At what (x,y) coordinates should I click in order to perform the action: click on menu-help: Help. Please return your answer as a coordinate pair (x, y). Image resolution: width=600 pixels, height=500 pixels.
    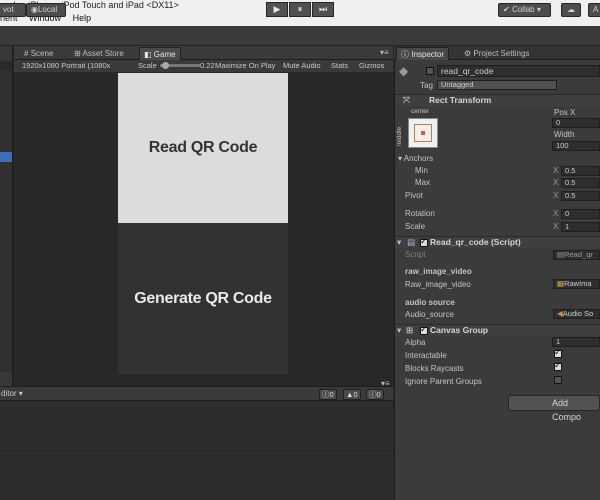
    Looking at the image, I should click on (82, 18).